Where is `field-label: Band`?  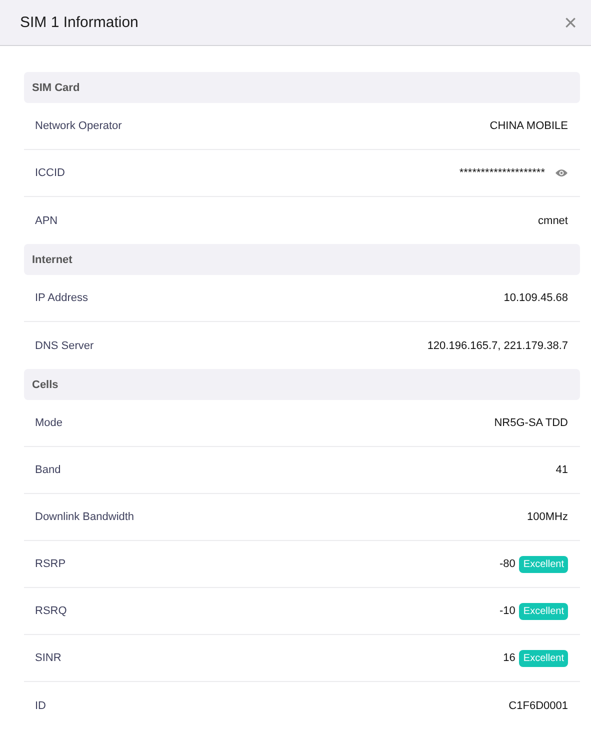
field-label: Band is located at coordinates (48, 470).